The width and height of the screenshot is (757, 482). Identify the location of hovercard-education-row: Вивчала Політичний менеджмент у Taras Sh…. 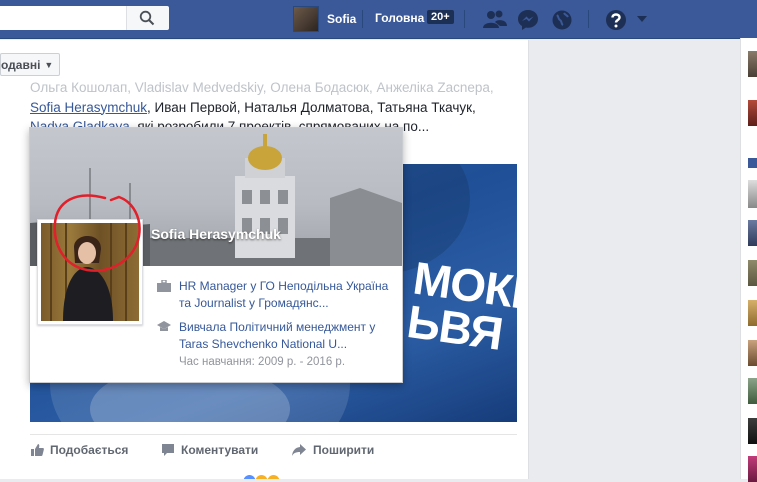
(275, 345).